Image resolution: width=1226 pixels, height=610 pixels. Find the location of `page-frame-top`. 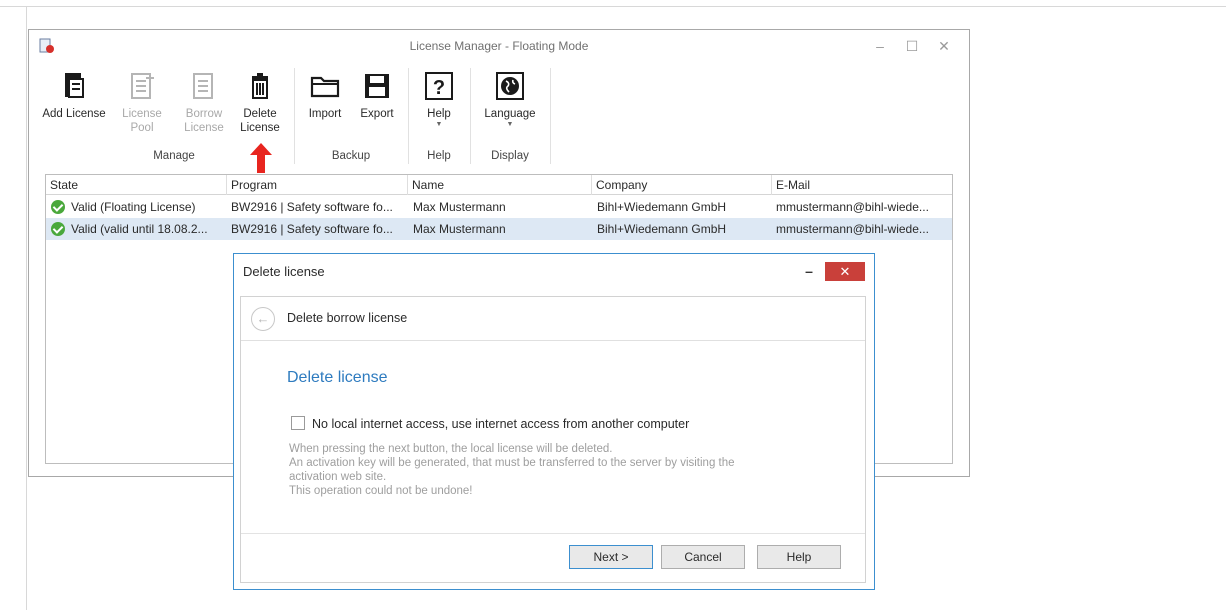

page-frame-top is located at coordinates (613, 6).